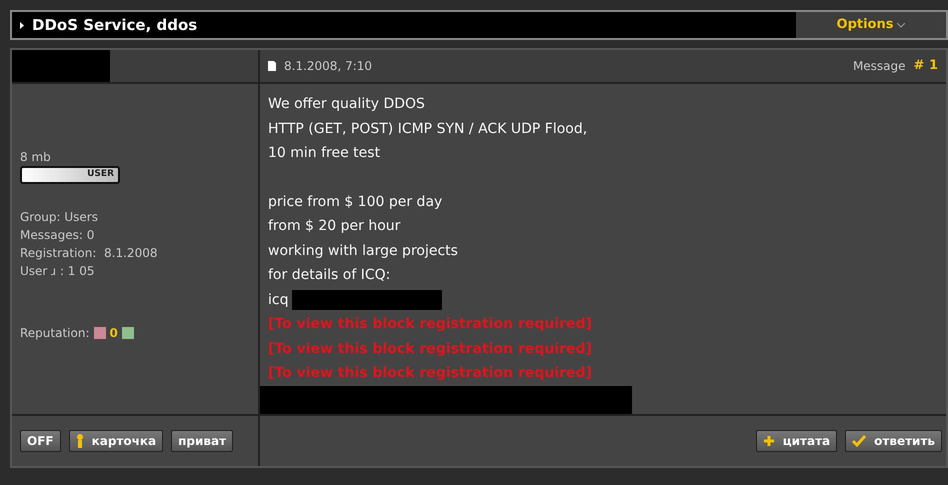  Describe the element at coordinates (116, 441) in the screenshot. I see `footer-button: карточка` at that location.